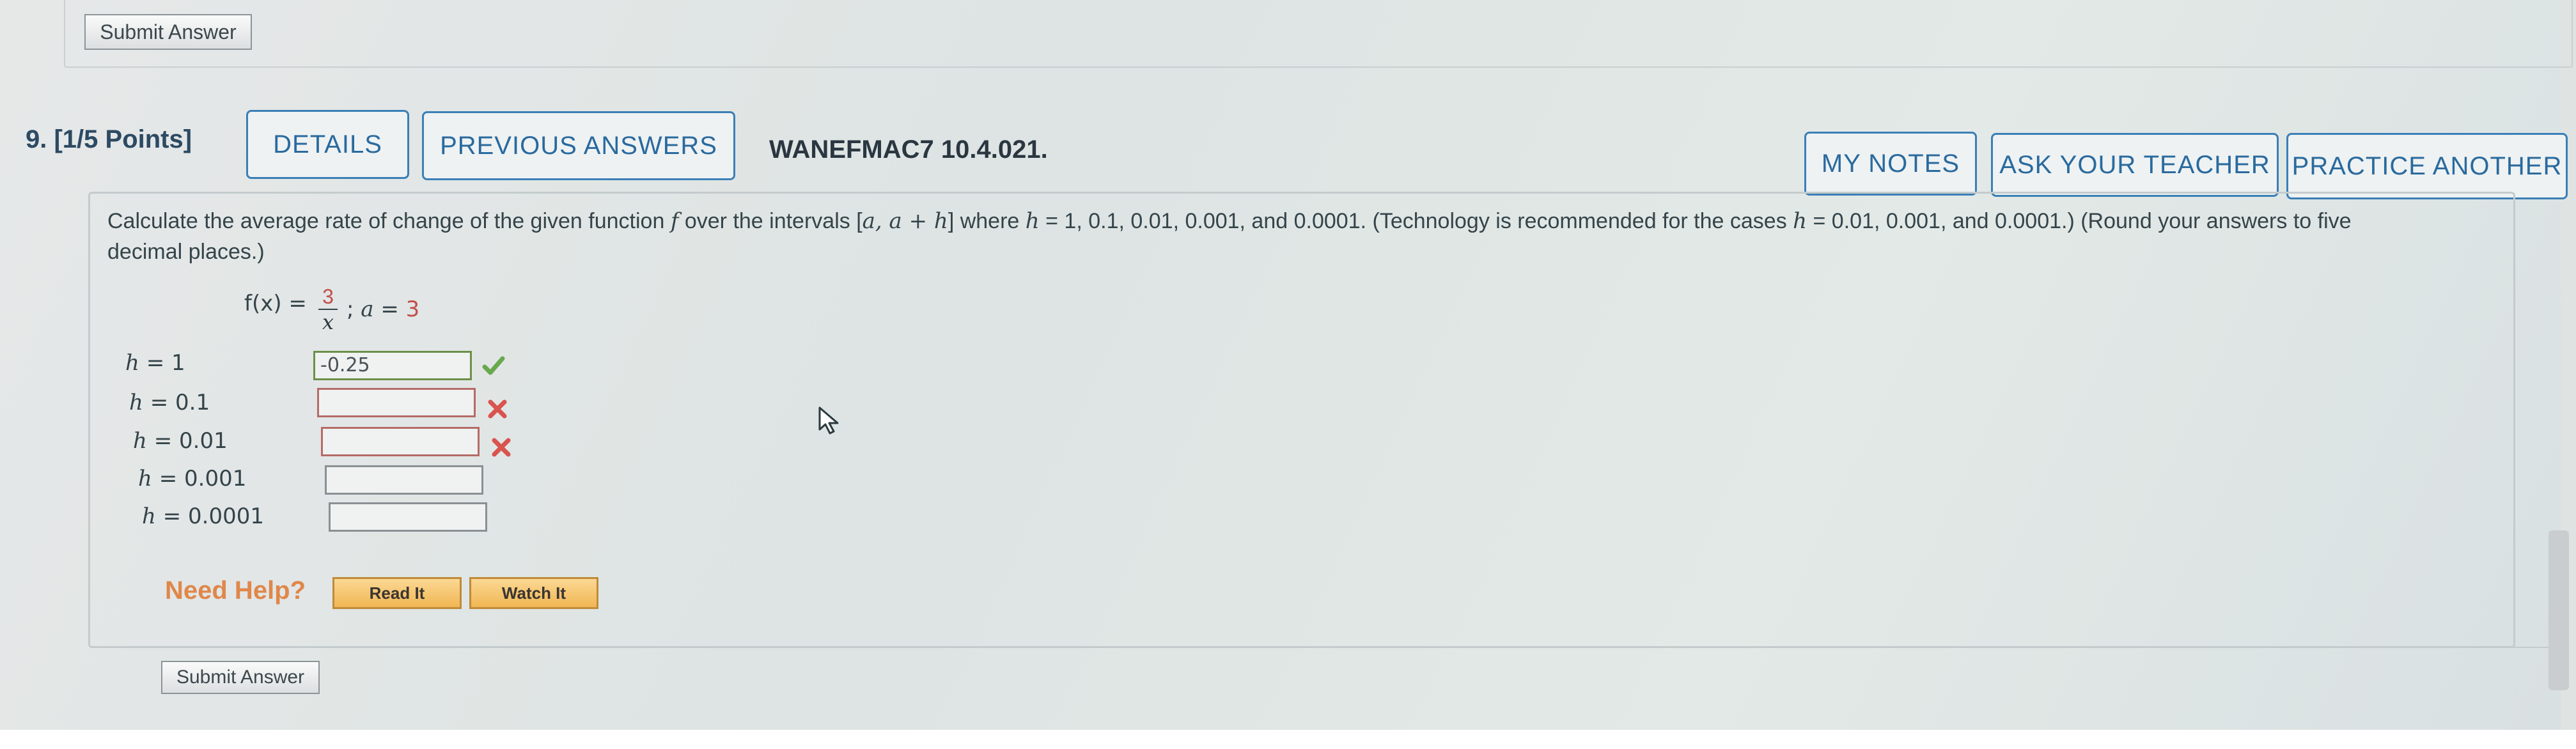 This screenshot has height=749, width=2576. What do you see at coordinates (392, 366) in the screenshot?
I see `answer-field-1: -0.25` at bounding box center [392, 366].